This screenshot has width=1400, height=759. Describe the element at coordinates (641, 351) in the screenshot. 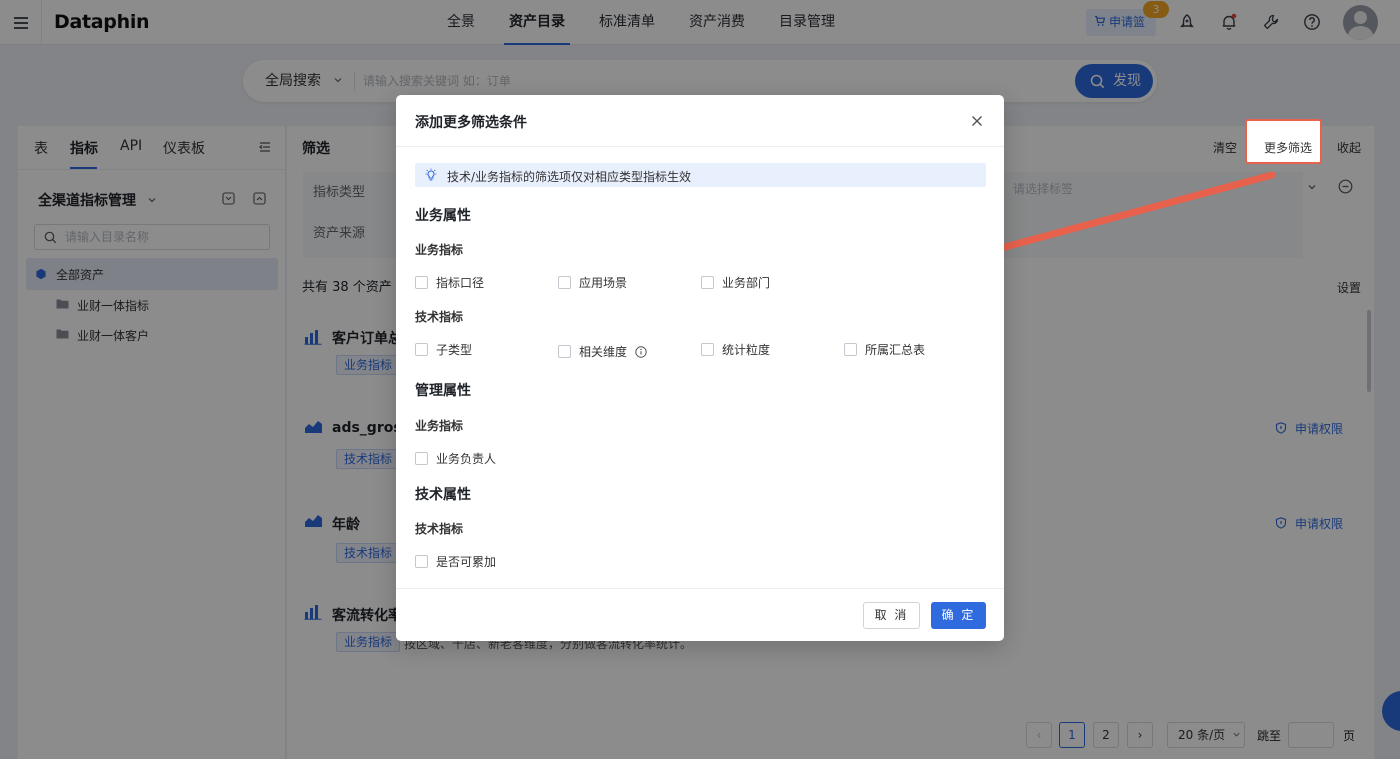

I see `info-icon` at that location.